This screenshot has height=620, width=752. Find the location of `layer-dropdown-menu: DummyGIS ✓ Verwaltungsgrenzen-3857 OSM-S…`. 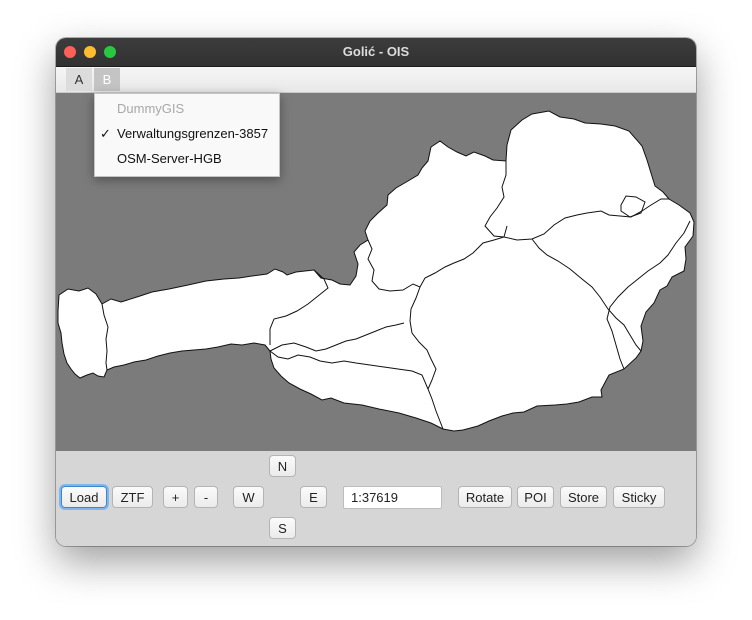

layer-dropdown-menu: DummyGIS ✓ Verwaltungsgrenzen-3857 OSM-S… is located at coordinates (187, 135).